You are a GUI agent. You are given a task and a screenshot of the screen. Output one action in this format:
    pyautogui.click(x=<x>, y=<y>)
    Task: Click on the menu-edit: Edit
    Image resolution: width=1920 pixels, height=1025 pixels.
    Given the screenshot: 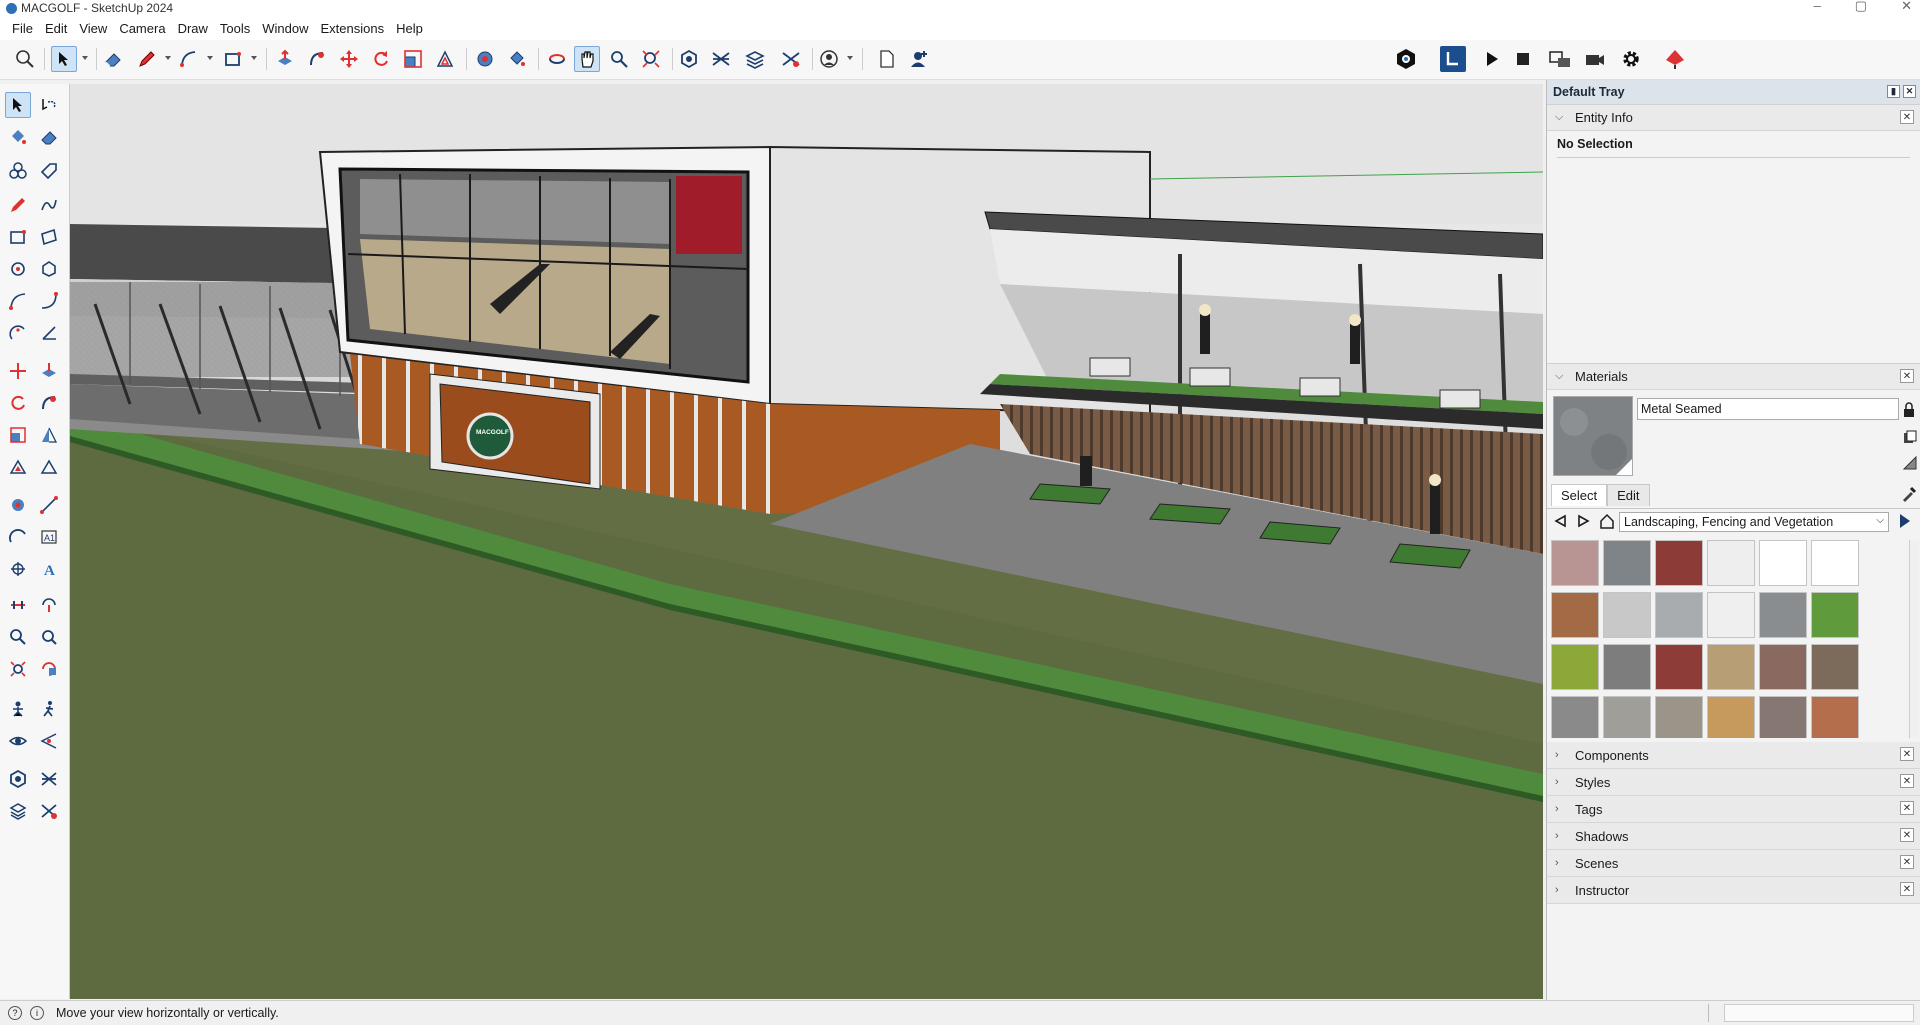 What is the action you would take?
    pyautogui.click(x=56, y=28)
    